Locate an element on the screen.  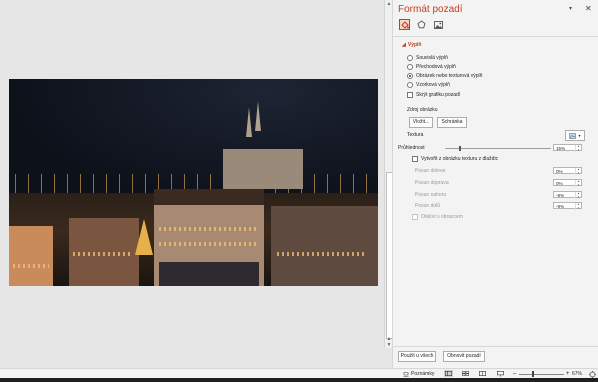
radio-solid-fill: Souvislá výplň is located at coordinates (427, 58).